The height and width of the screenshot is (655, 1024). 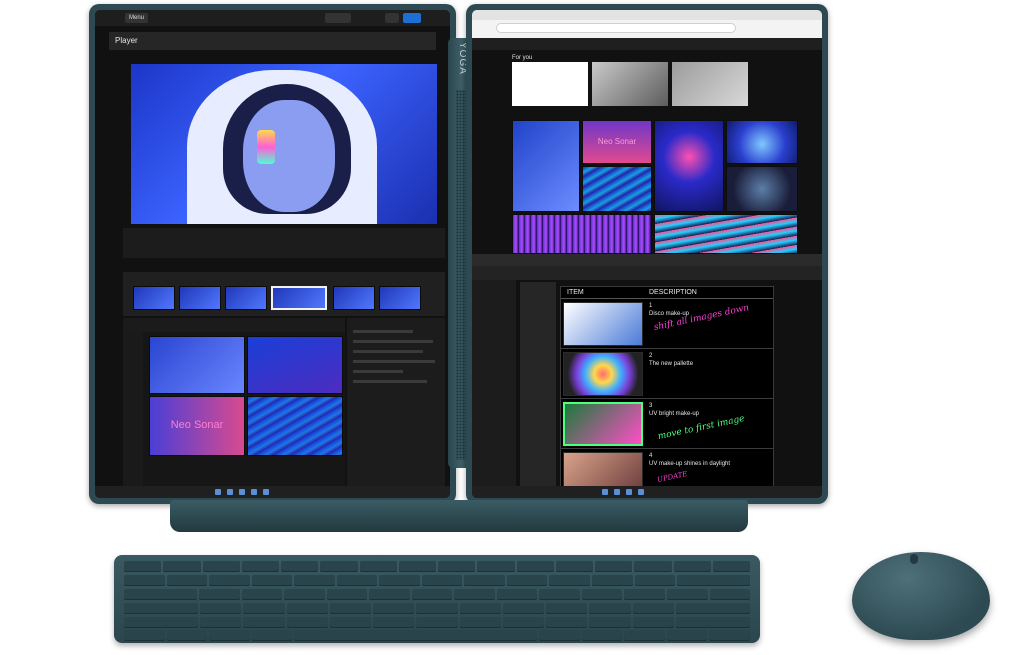 What do you see at coordinates (396, 403) in the screenshot?
I see `properties-panel` at bounding box center [396, 403].